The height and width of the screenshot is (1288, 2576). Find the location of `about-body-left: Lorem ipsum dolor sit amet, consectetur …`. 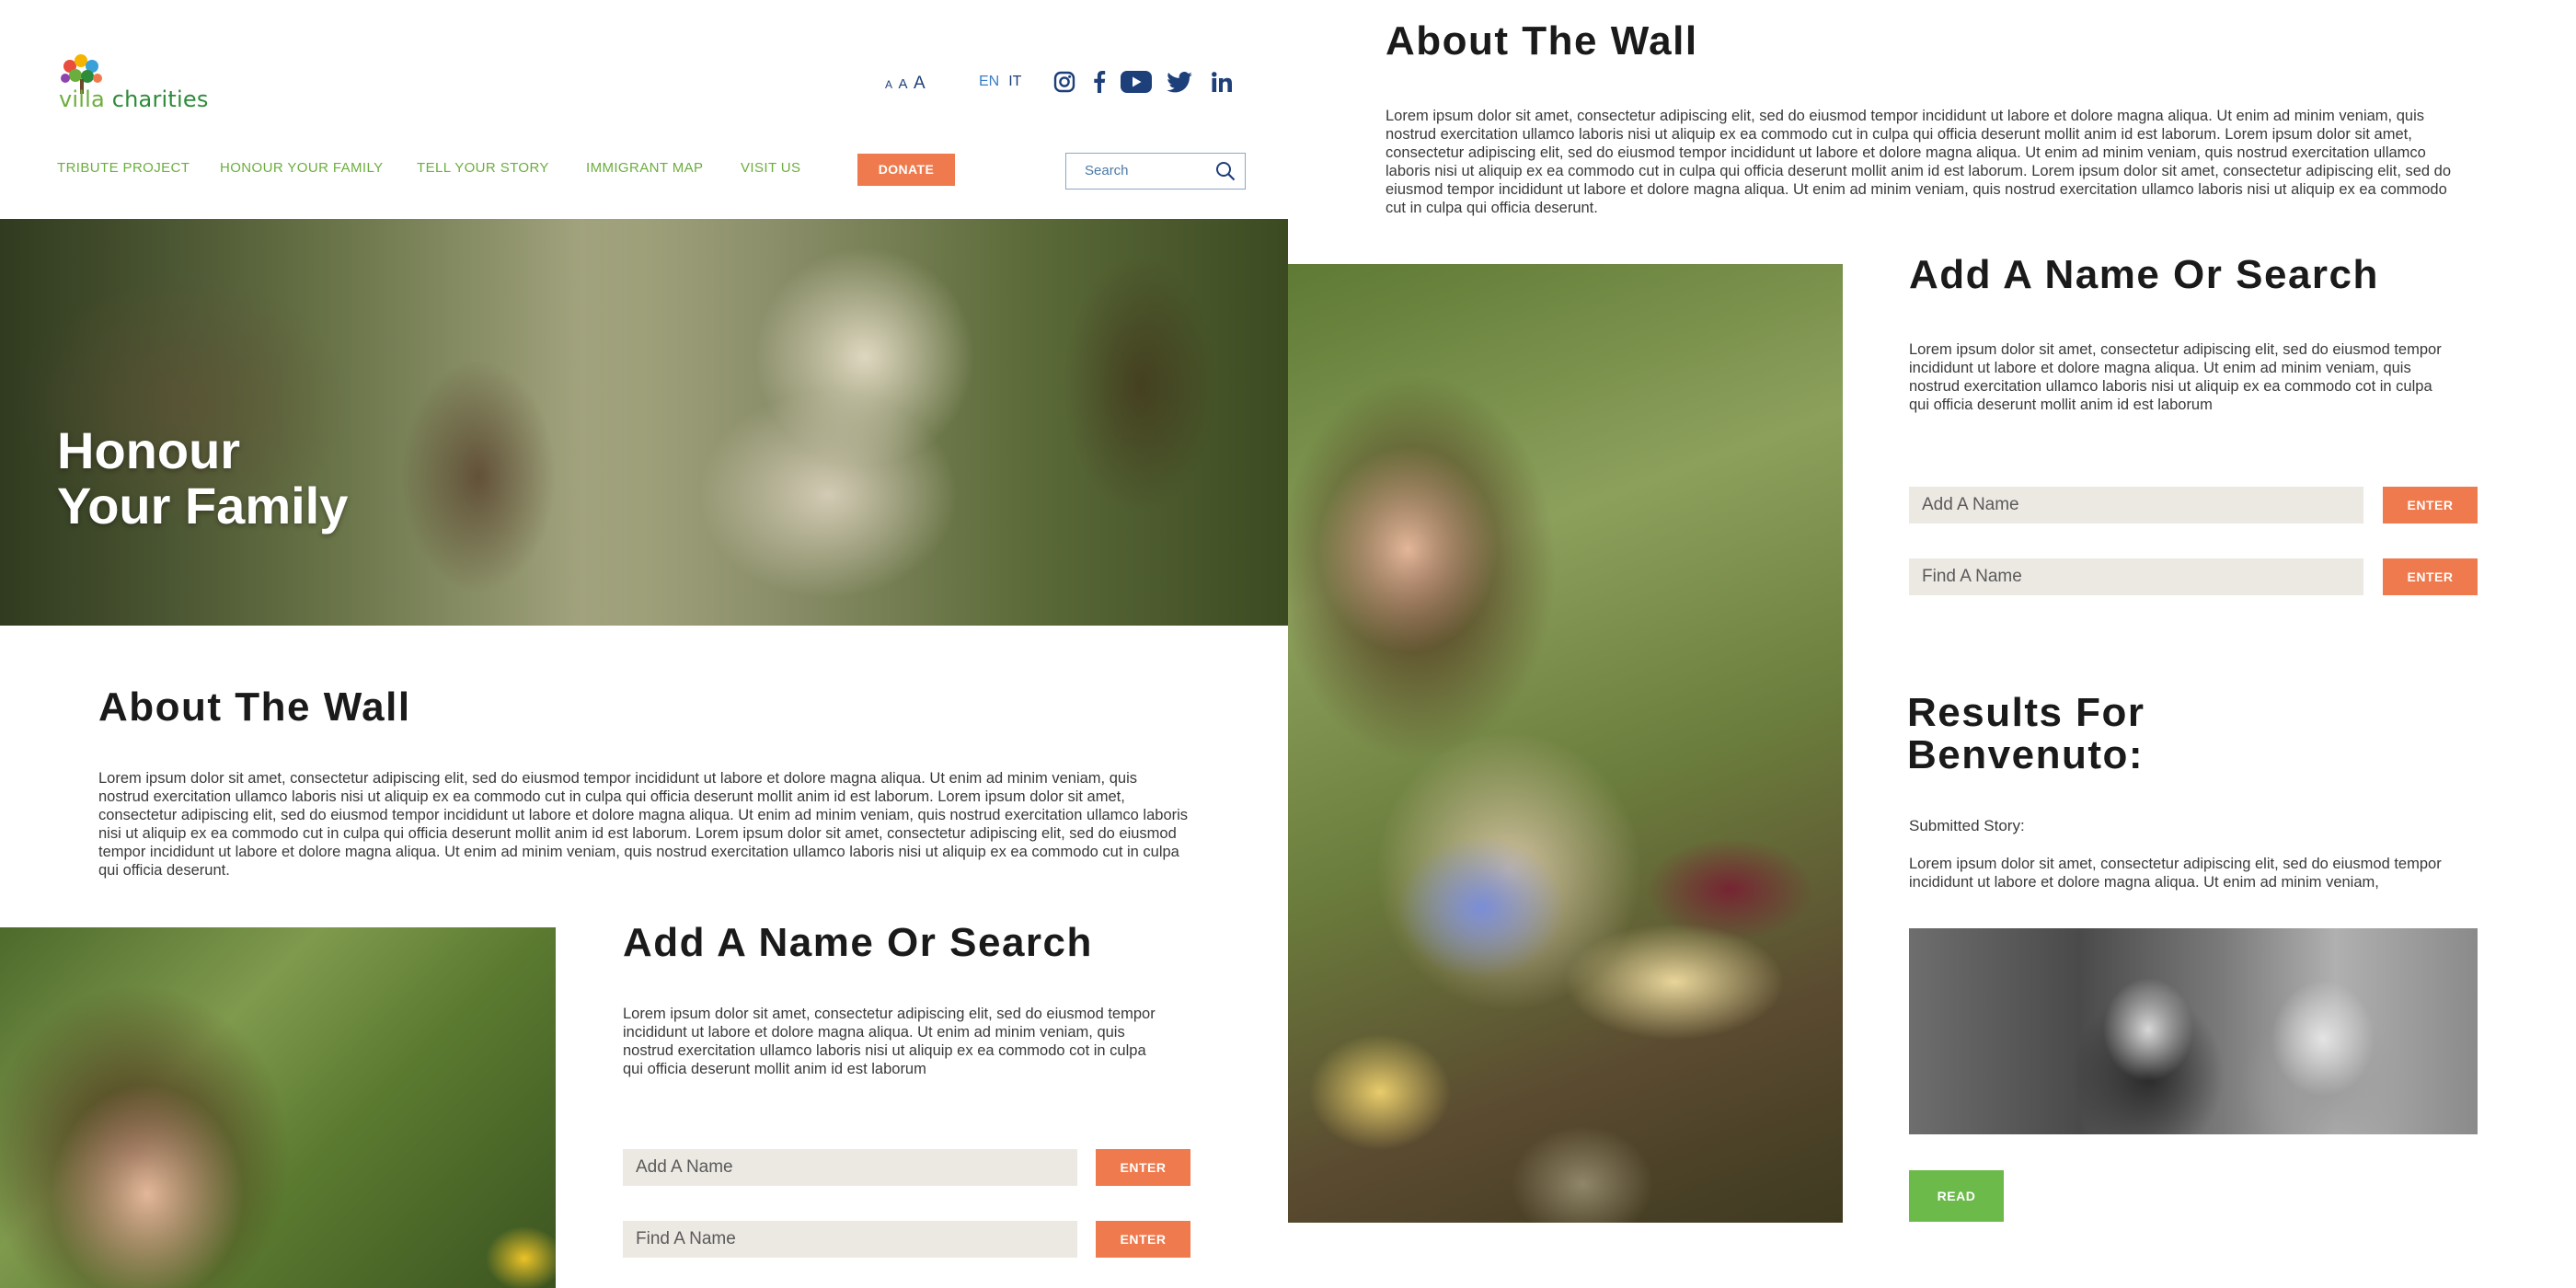

about-body-left: Lorem ipsum dolor sit amet, consectetur … is located at coordinates (643, 824).